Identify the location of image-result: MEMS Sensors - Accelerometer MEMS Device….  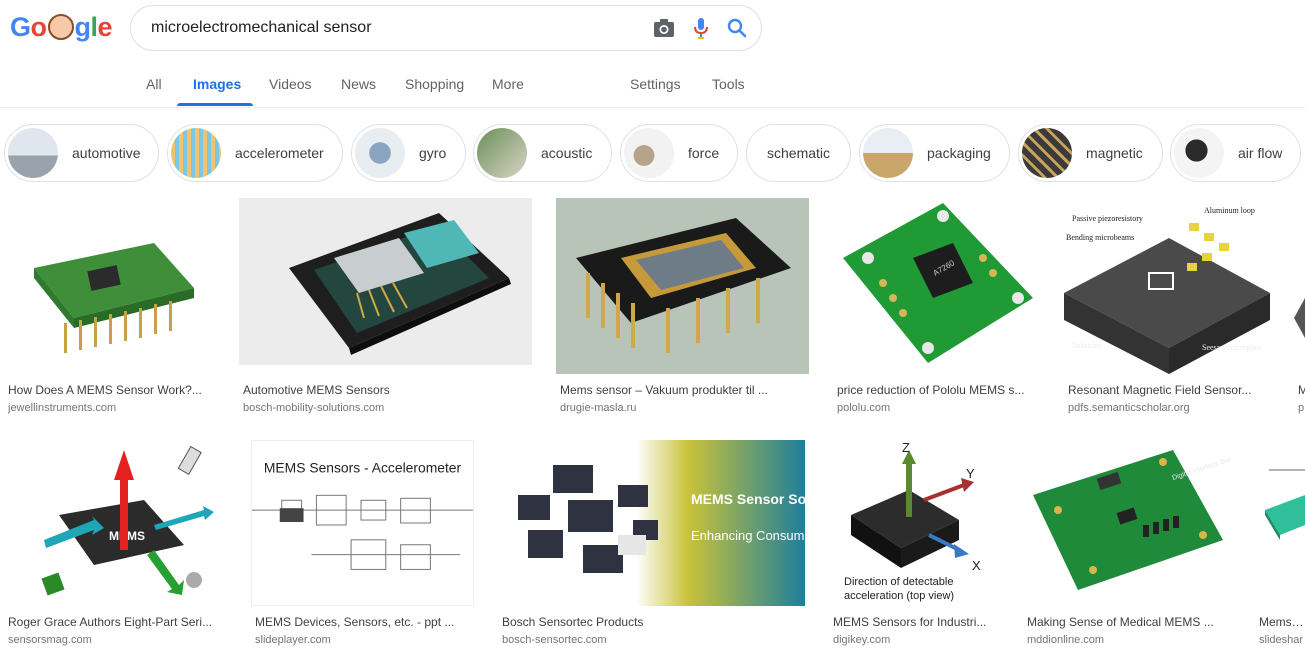
(362, 547).